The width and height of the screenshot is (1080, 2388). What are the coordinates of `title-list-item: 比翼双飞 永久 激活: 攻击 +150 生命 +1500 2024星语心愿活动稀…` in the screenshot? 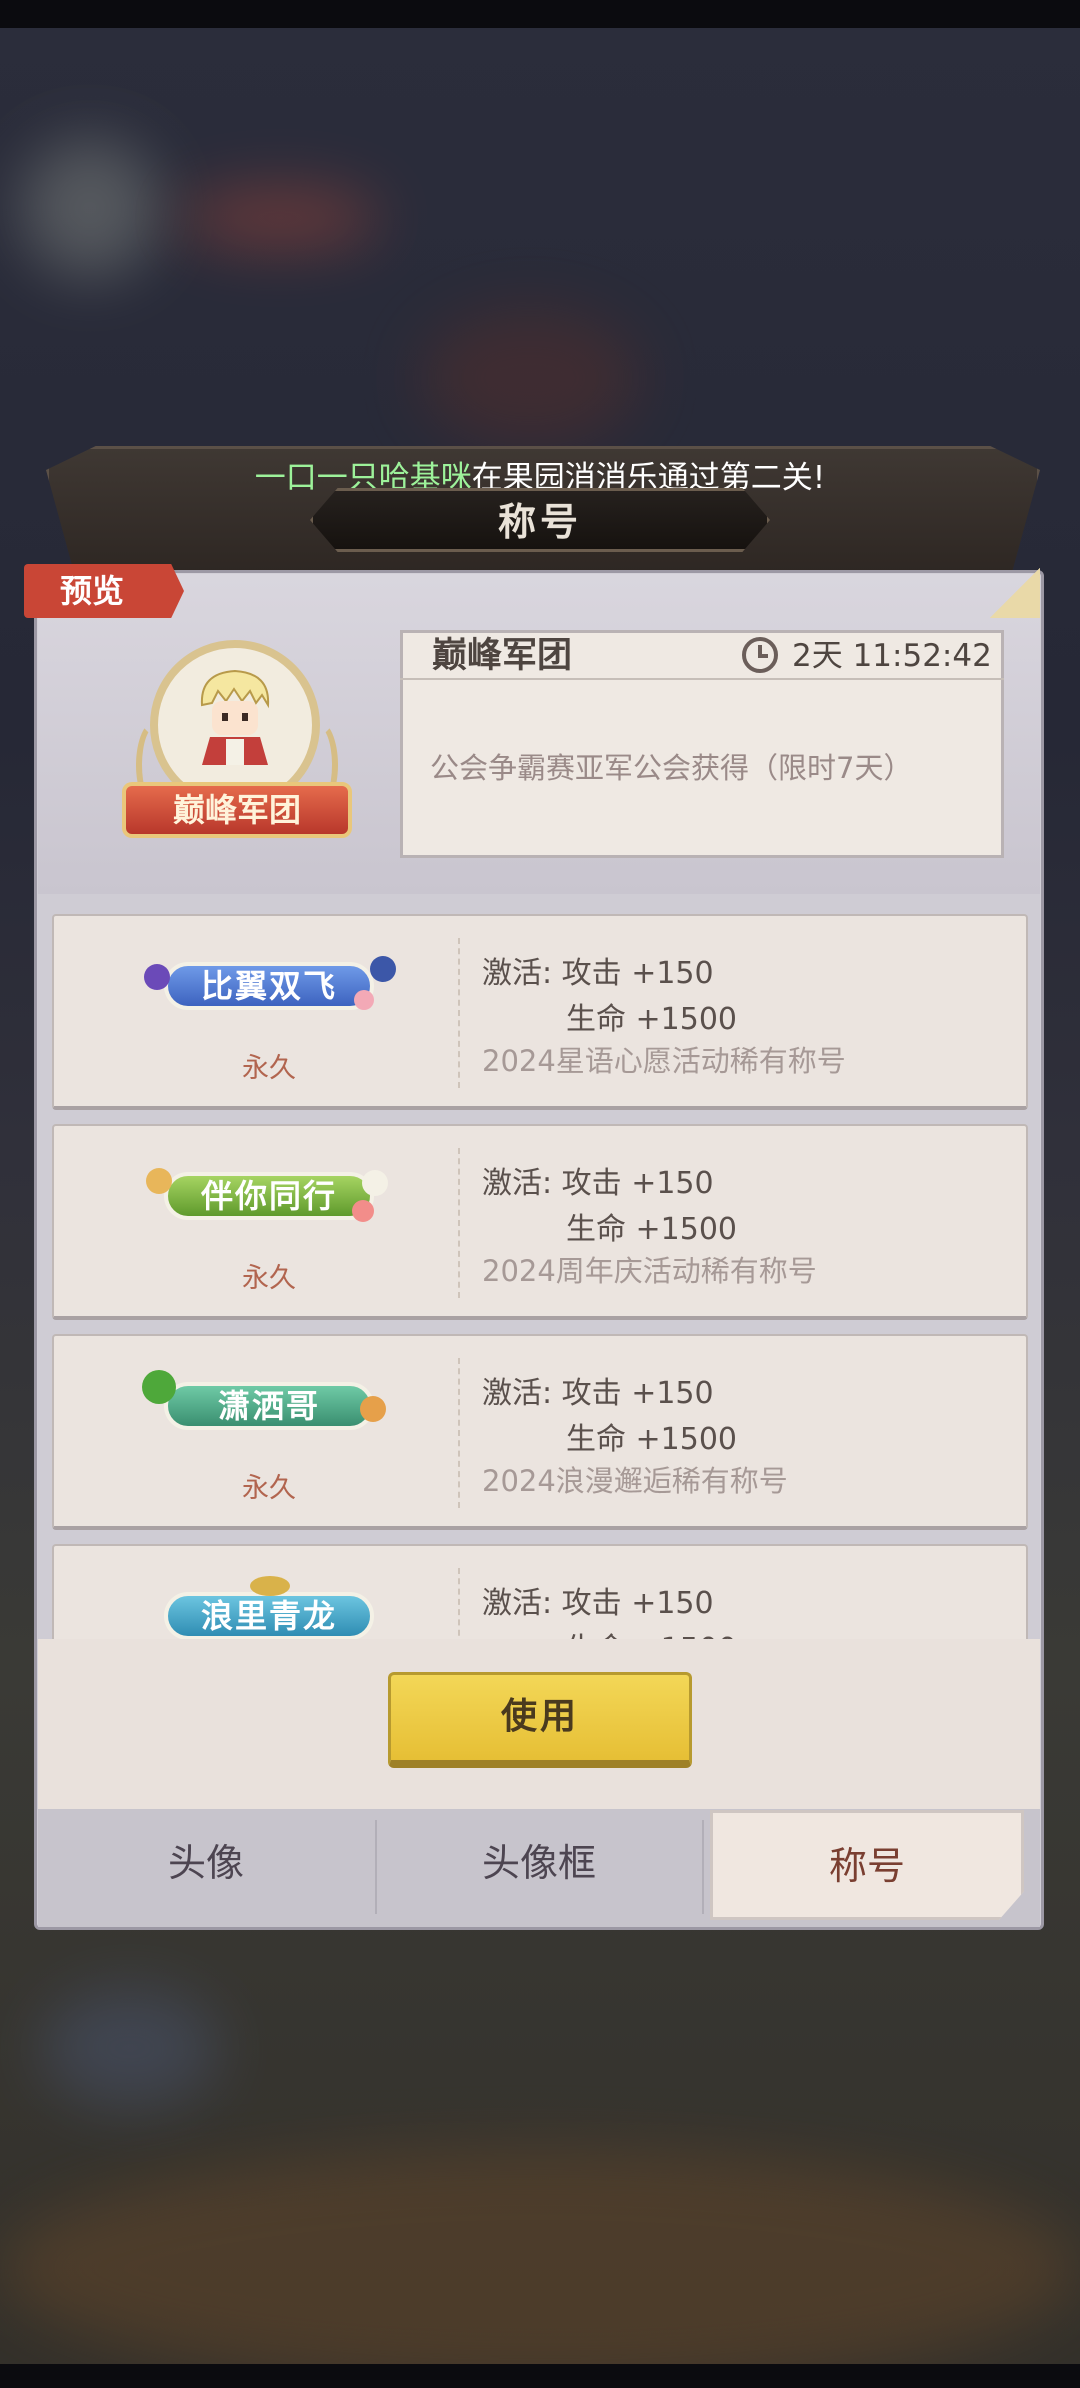 It's located at (540, 1012).